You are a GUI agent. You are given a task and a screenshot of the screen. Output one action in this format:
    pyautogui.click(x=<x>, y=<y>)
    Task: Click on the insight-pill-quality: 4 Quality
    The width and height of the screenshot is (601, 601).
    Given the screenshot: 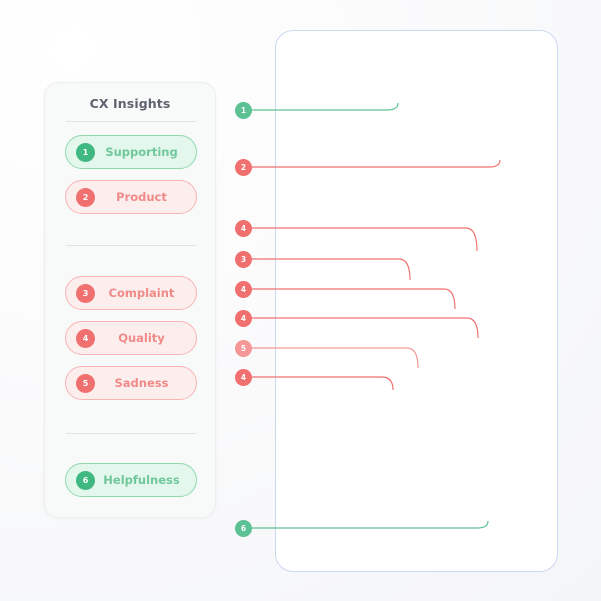 What is the action you would take?
    pyautogui.click(x=131, y=338)
    